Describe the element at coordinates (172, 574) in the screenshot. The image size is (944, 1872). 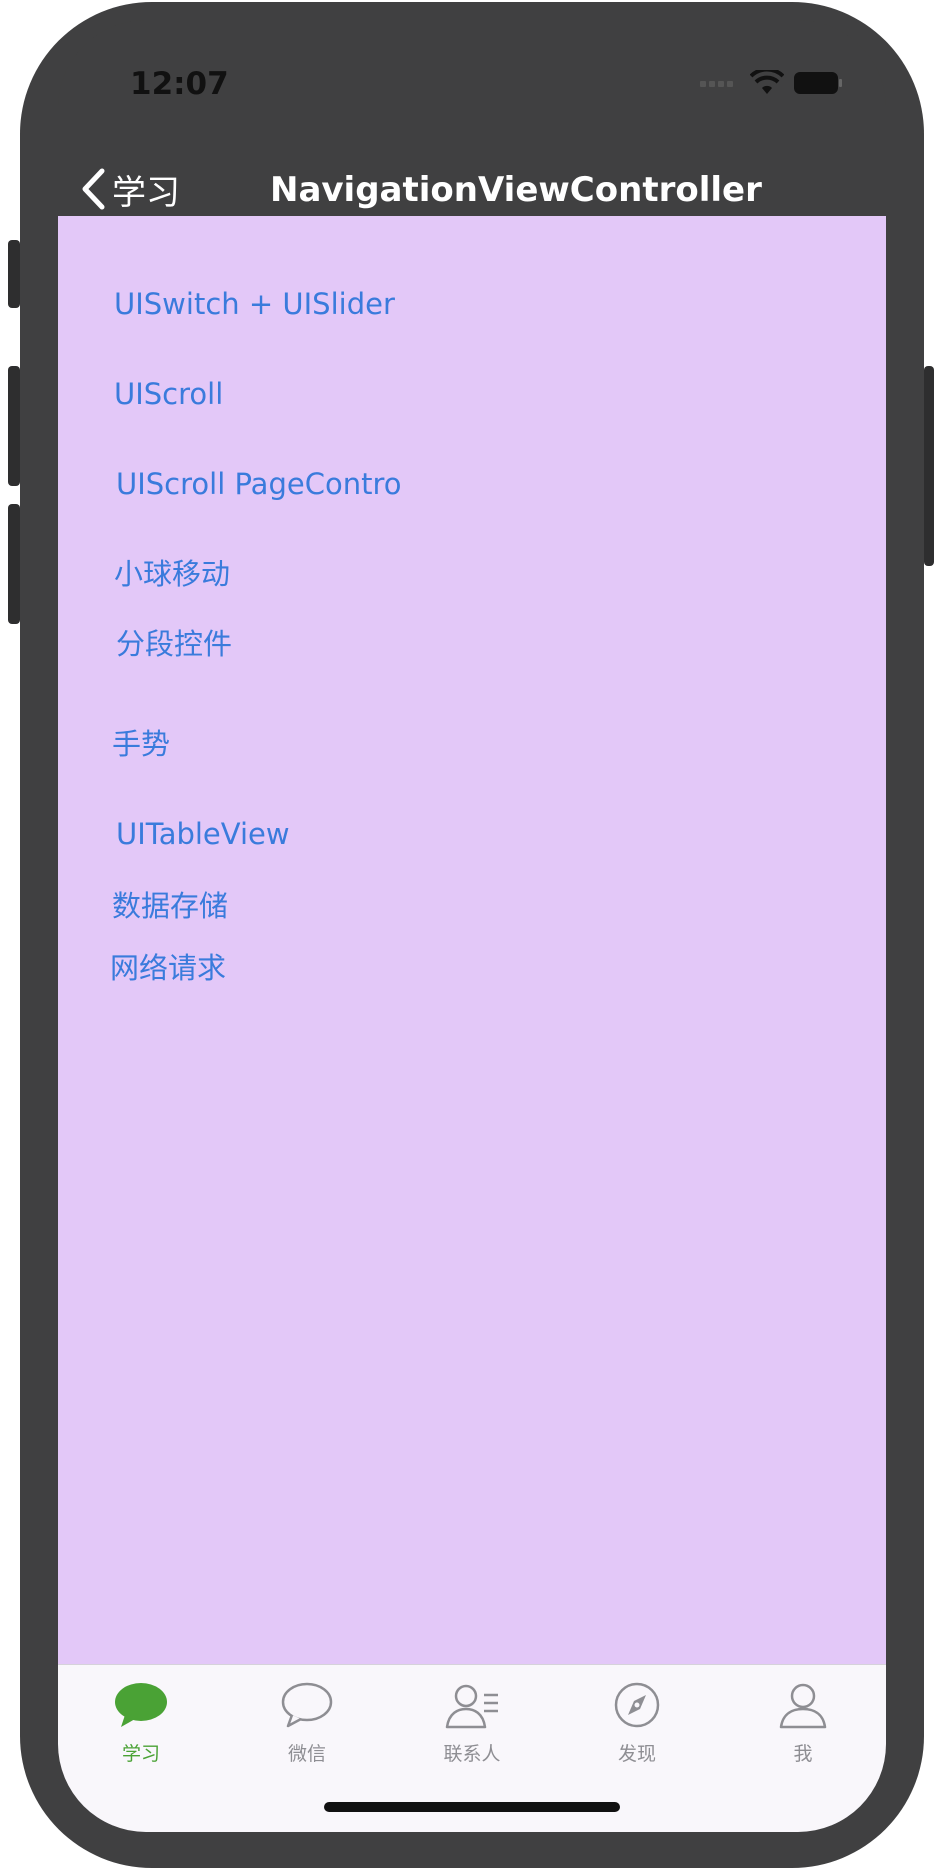
I see `menu-item-ball-move: 小球移动` at that location.